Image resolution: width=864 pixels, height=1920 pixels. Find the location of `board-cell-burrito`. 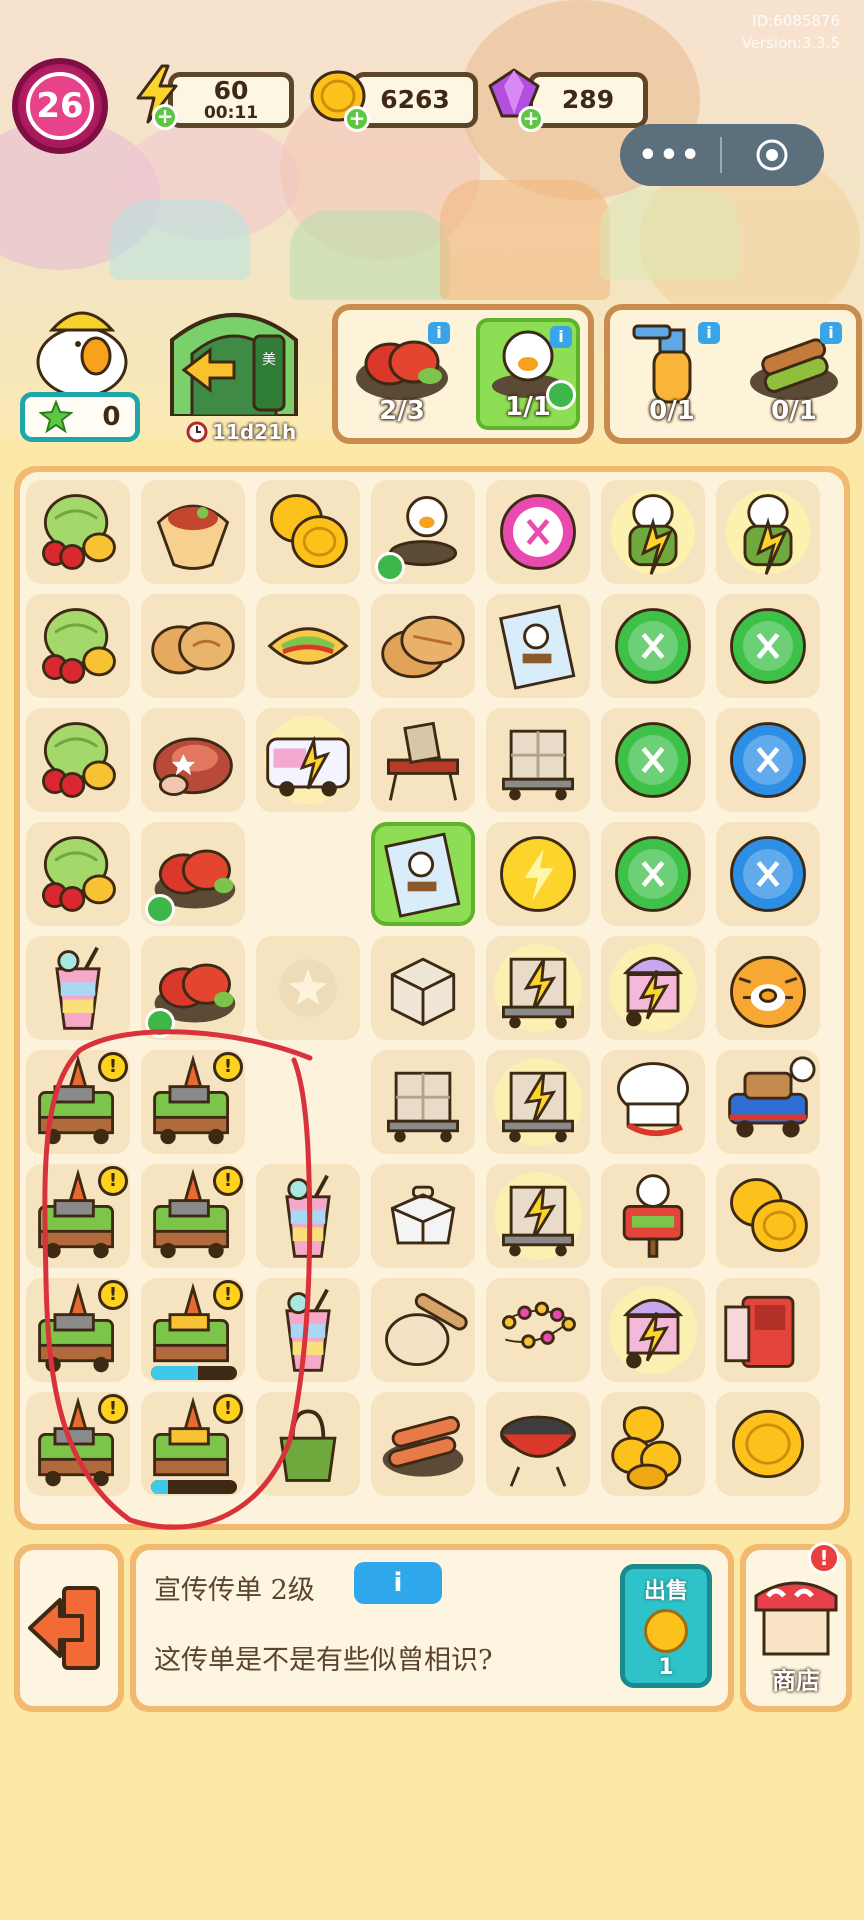

board-cell-burrito is located at coordinates (193, 532).